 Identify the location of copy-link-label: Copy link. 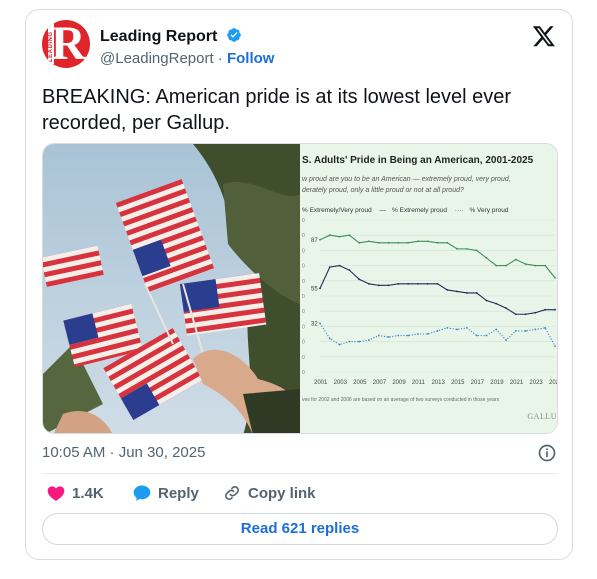
(282, 493).